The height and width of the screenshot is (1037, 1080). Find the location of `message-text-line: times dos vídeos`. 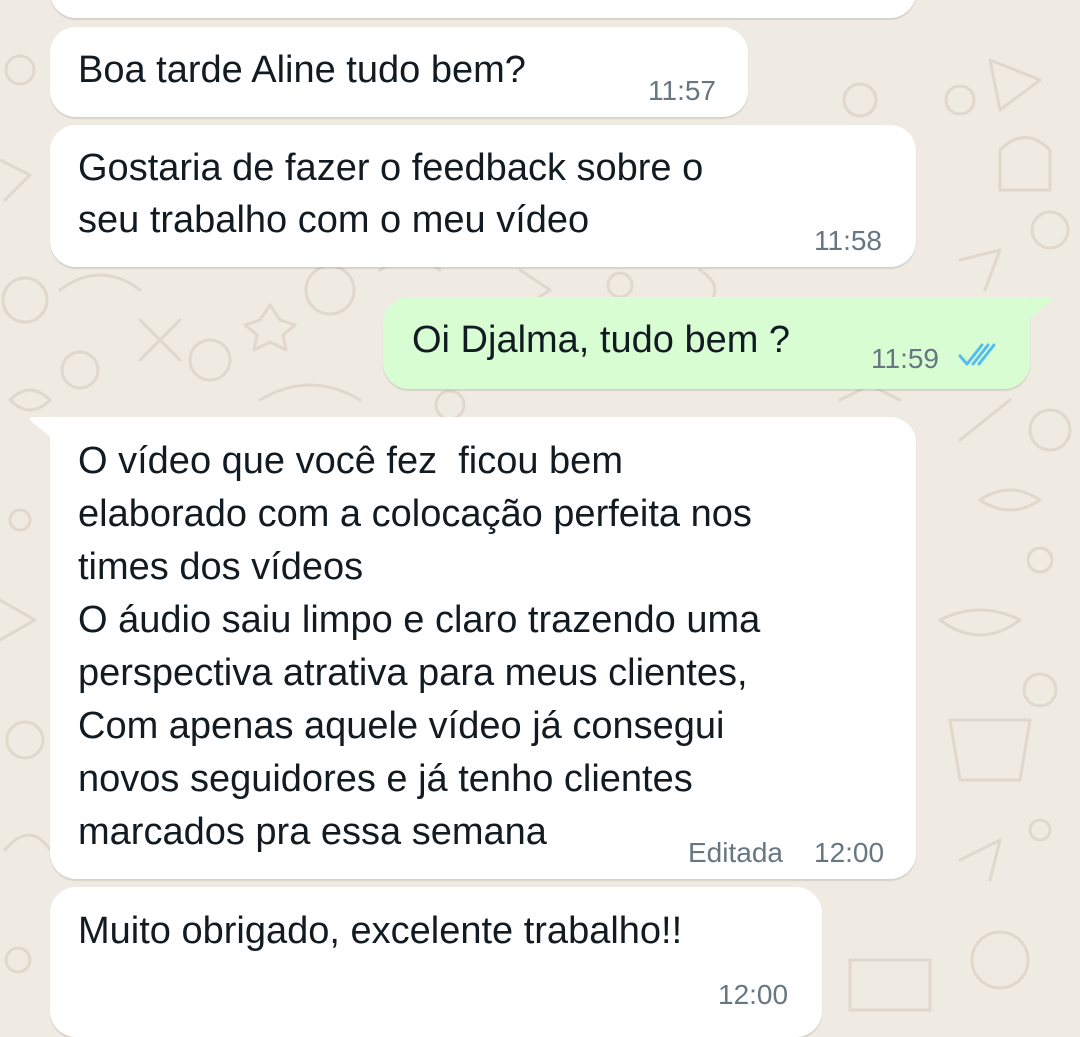

message-text-line: times dos vídeos is located at coordinates (221, 567).